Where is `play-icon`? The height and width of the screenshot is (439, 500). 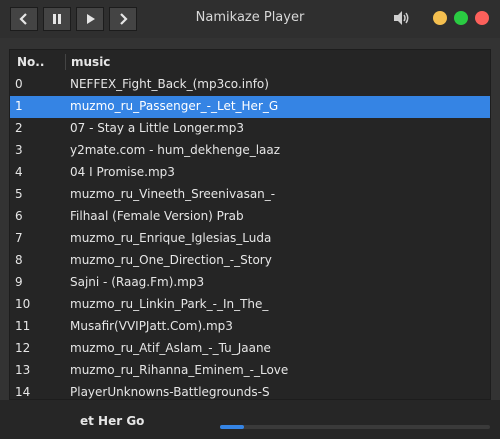
play-icon is located at coordinates (91, 19).